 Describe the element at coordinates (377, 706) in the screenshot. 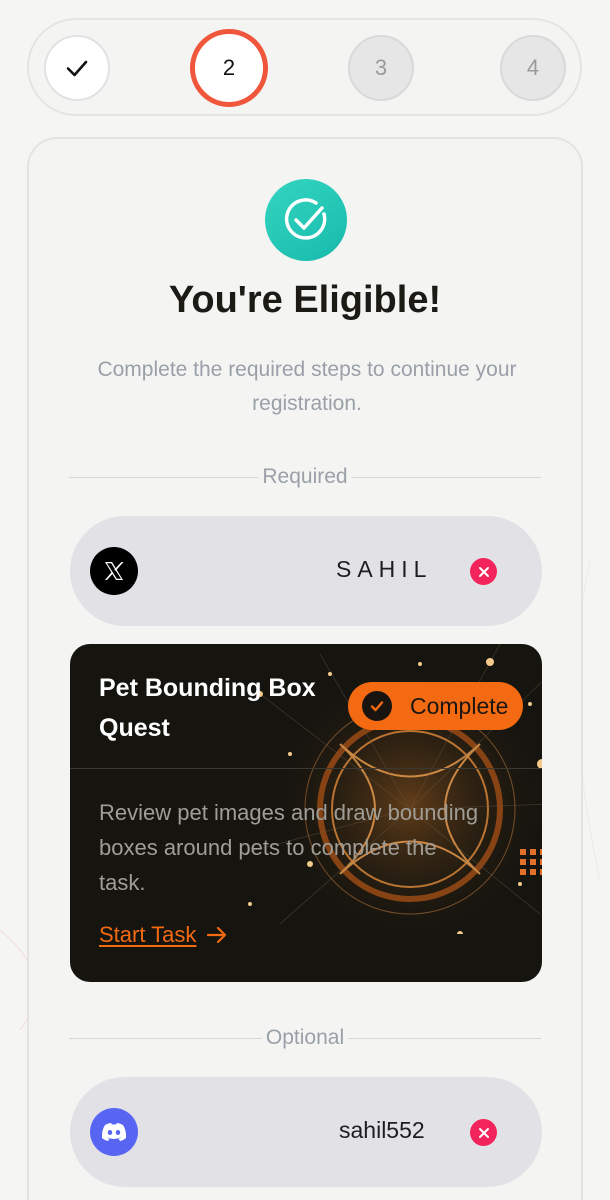

I see `check-circle-icon` at that location.